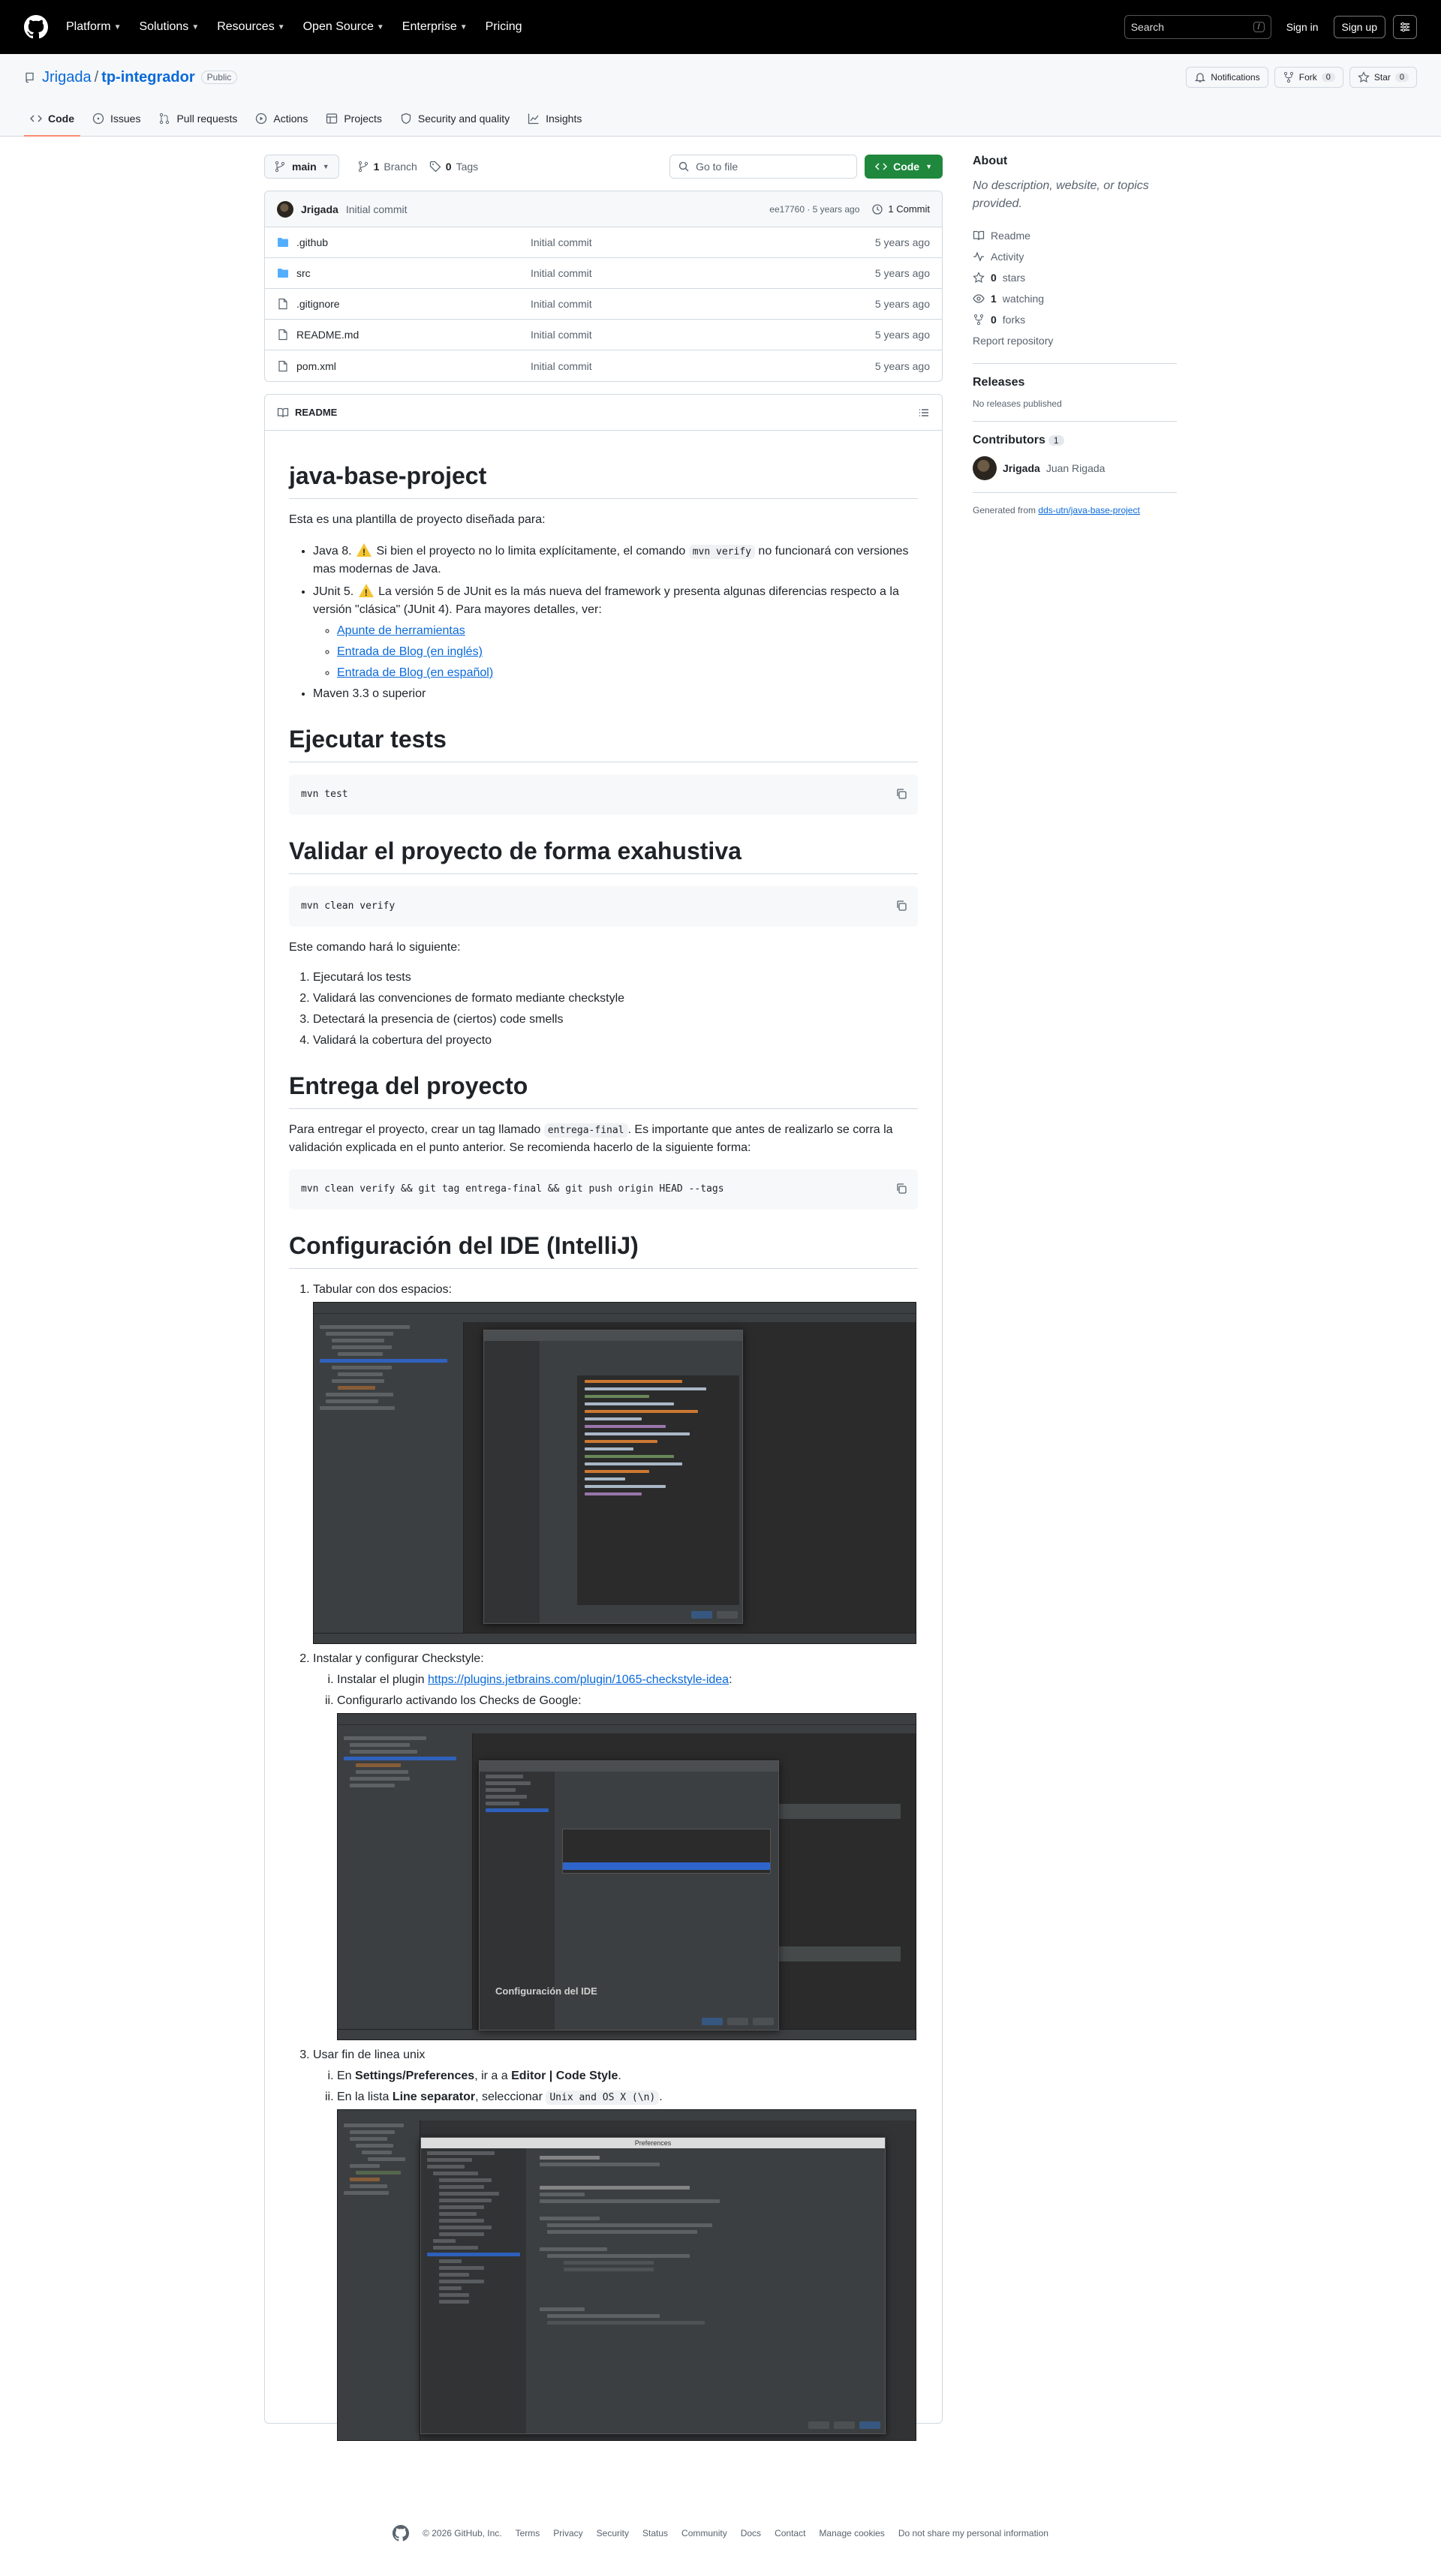  Describe the element at coordinates (613, 2533) in the screenshot. I see `footer-link-security: Security` at that location.